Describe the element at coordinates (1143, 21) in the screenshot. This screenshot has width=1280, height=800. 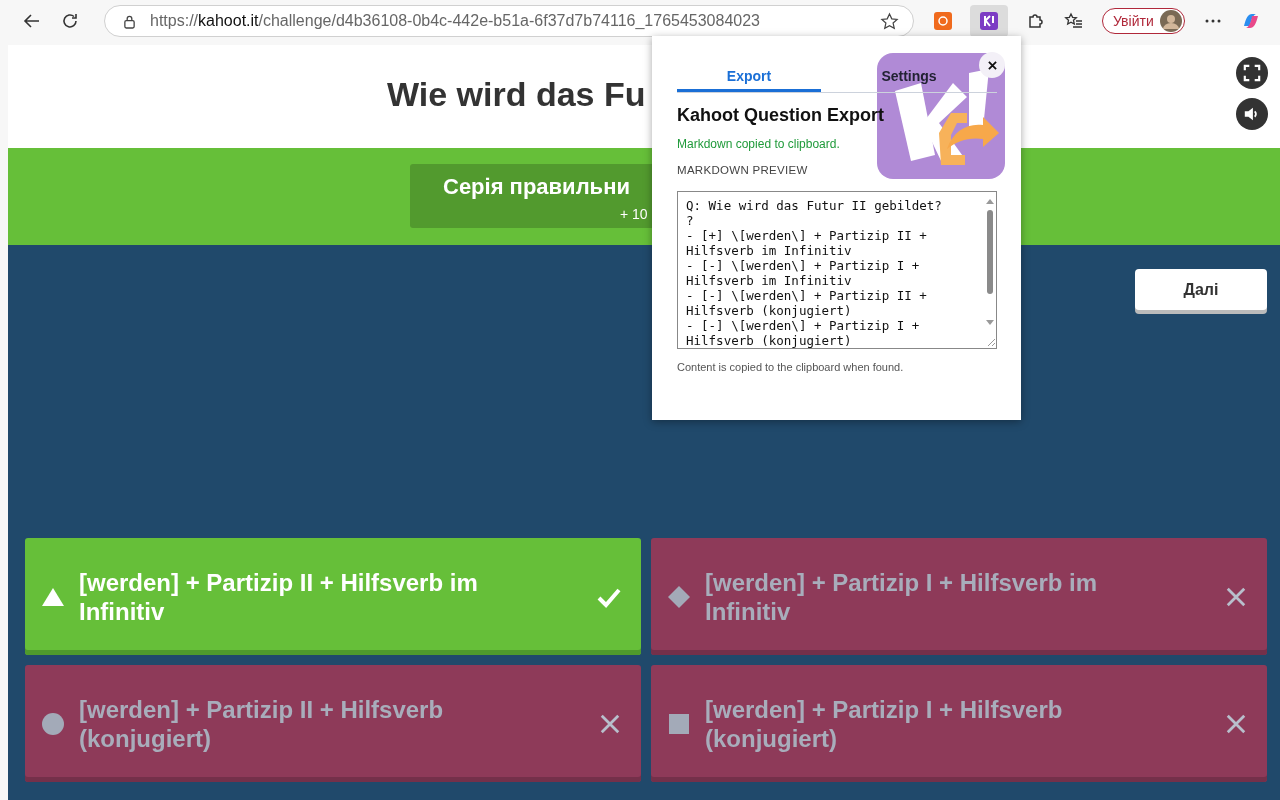
I see `sign-in-button: Увійти` at that location.